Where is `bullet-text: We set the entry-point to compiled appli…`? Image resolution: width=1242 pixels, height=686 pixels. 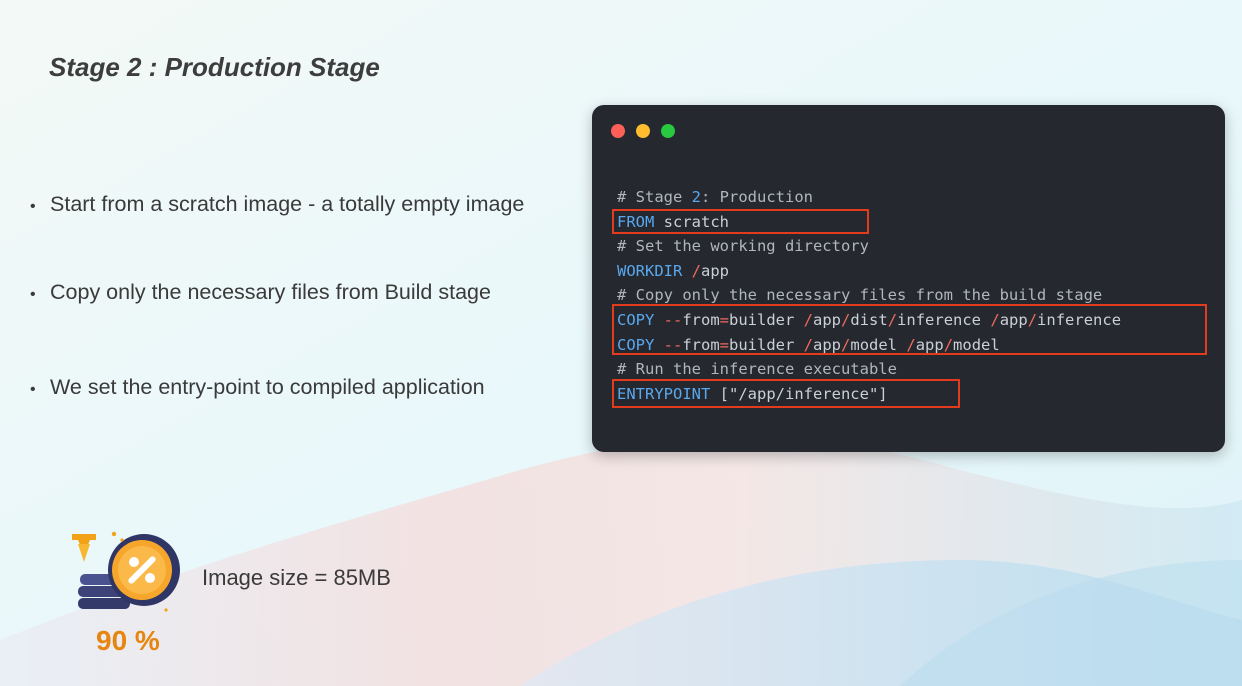 bullet-text: We set the entry-point to compiled appli… is located at coordinates (267, 387).